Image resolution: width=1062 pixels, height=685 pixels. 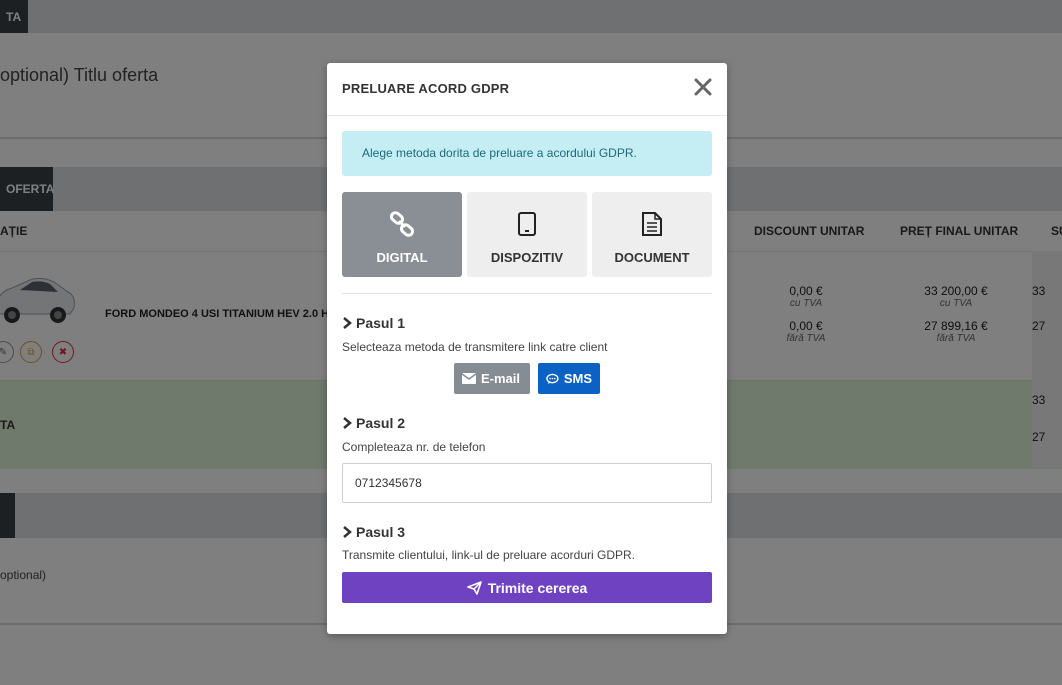 What do you see at coordinates (474, 587) in the screenshot?
I see `paper-plane-icon` at bounding box center [474, 587].